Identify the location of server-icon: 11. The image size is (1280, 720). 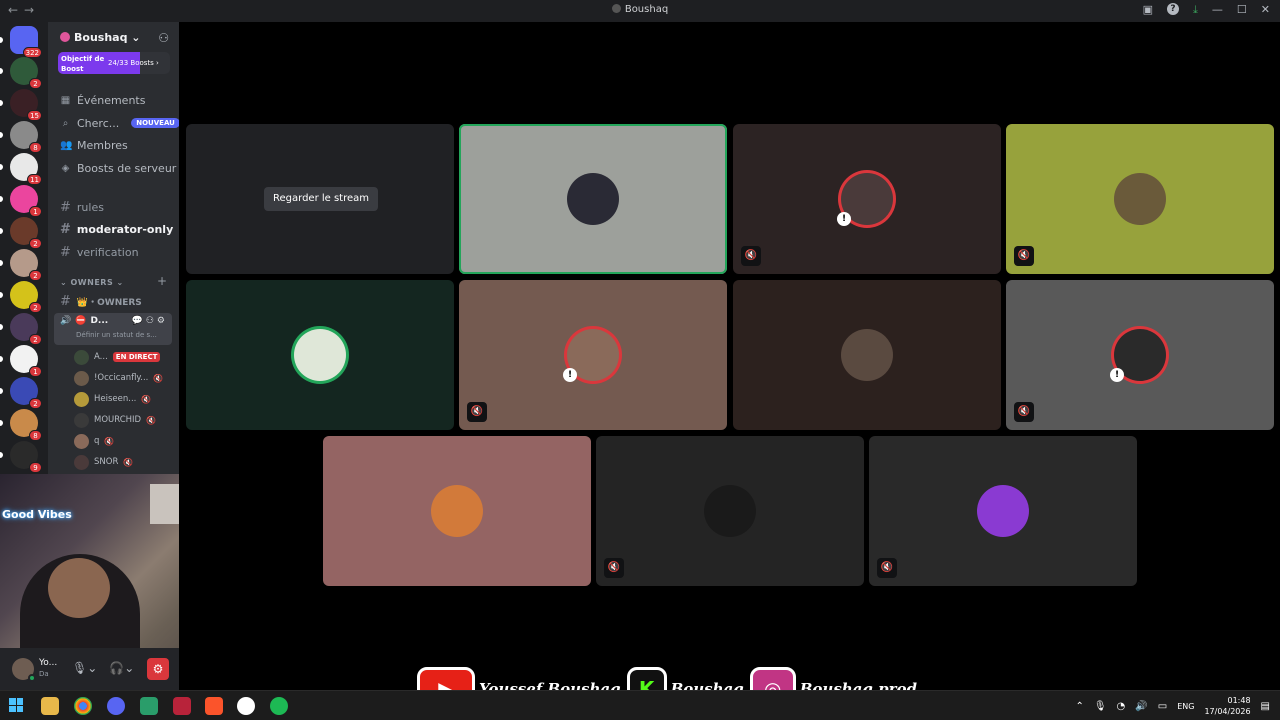
(21, 169).